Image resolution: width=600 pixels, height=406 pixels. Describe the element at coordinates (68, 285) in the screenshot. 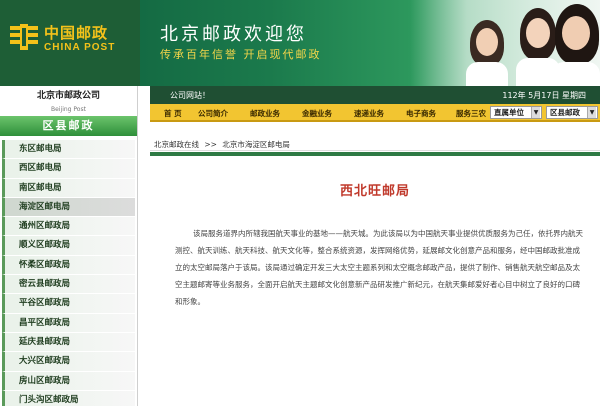

I see `sidebar-item-miyun: 密云县邮政局` at that location.